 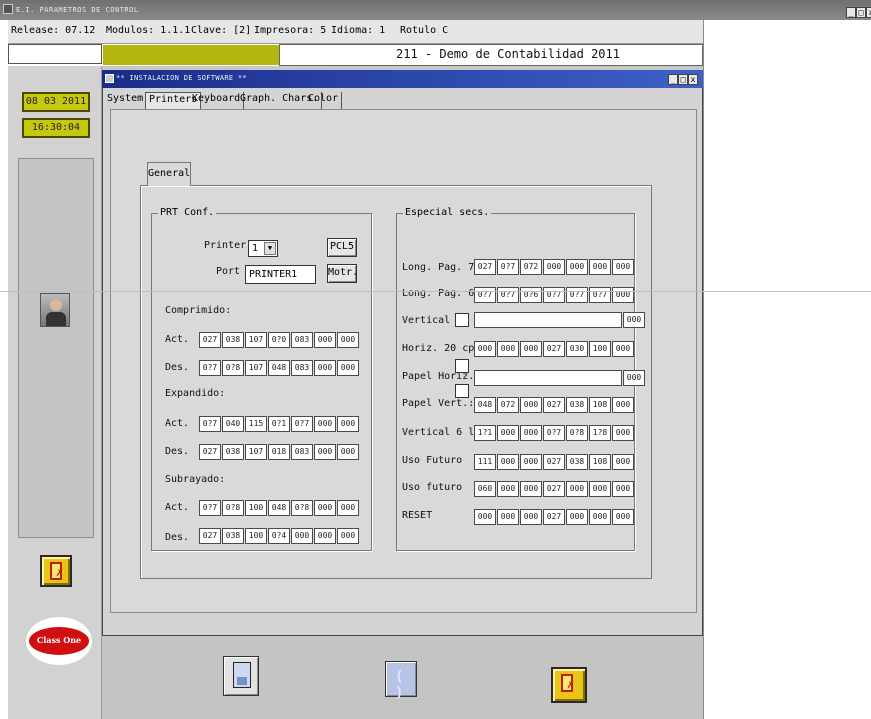 I want to click on code-field: 1?1, so click(x=485, y=433).